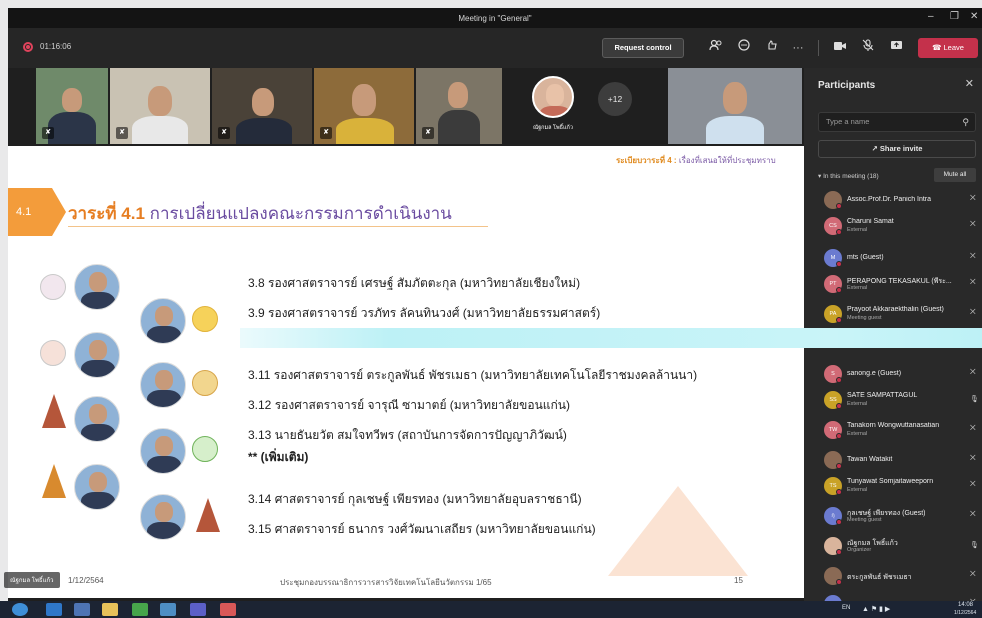 This screenshot has width=982, height=618. What do you see at coordinates (954, 16) in the screenshot?
I see `maximize-icon: ❐` at bounding box center [954, 16].